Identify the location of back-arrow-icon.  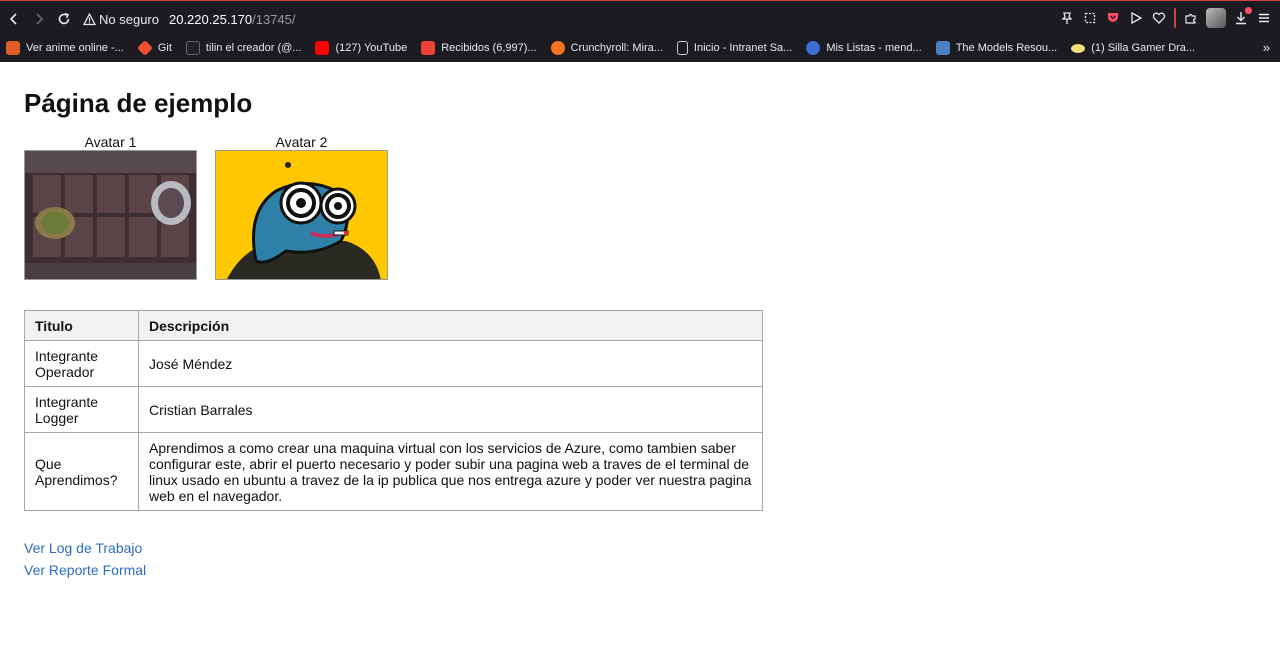
(13, 19).